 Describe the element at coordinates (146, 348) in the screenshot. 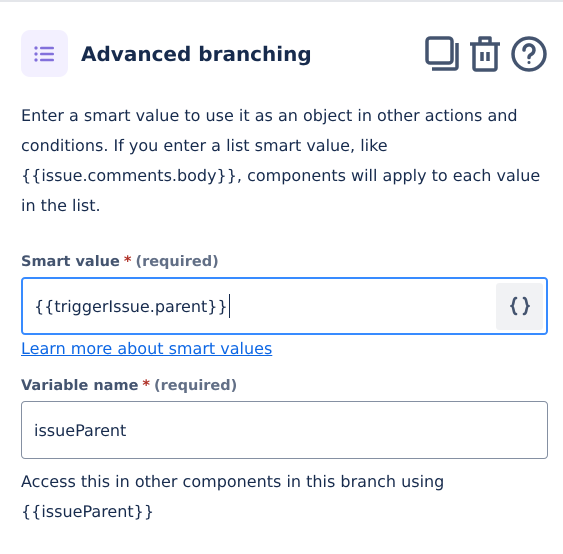

I see `learn-more-link: Learn more about smart values` at that location.